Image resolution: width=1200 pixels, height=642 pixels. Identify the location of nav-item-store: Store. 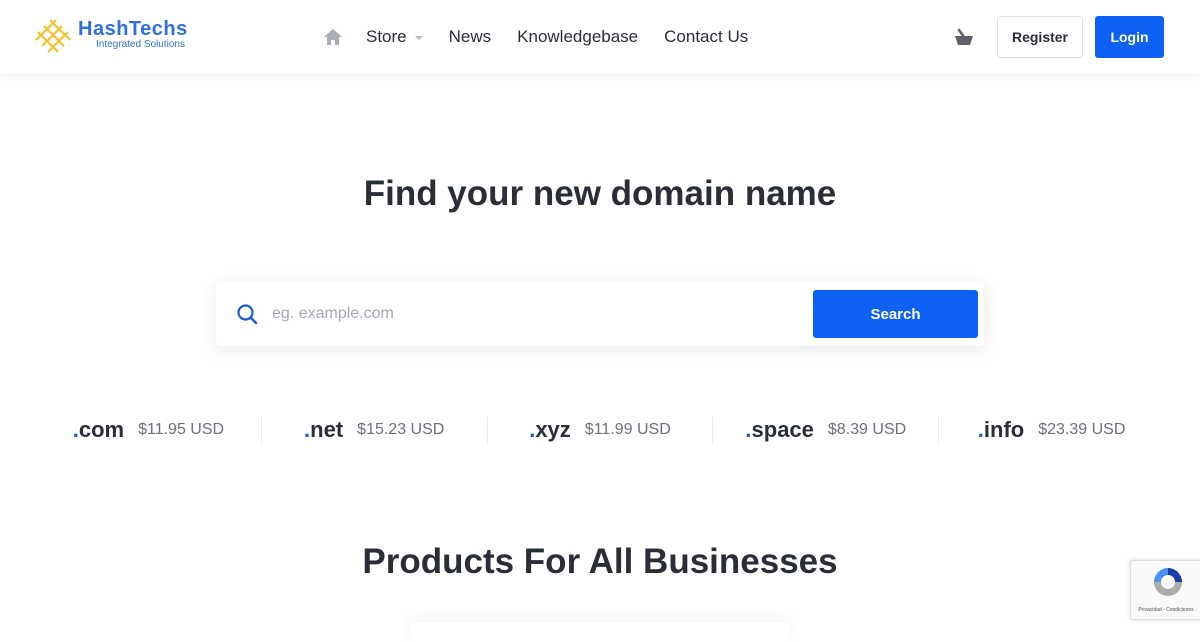
(394, 37).